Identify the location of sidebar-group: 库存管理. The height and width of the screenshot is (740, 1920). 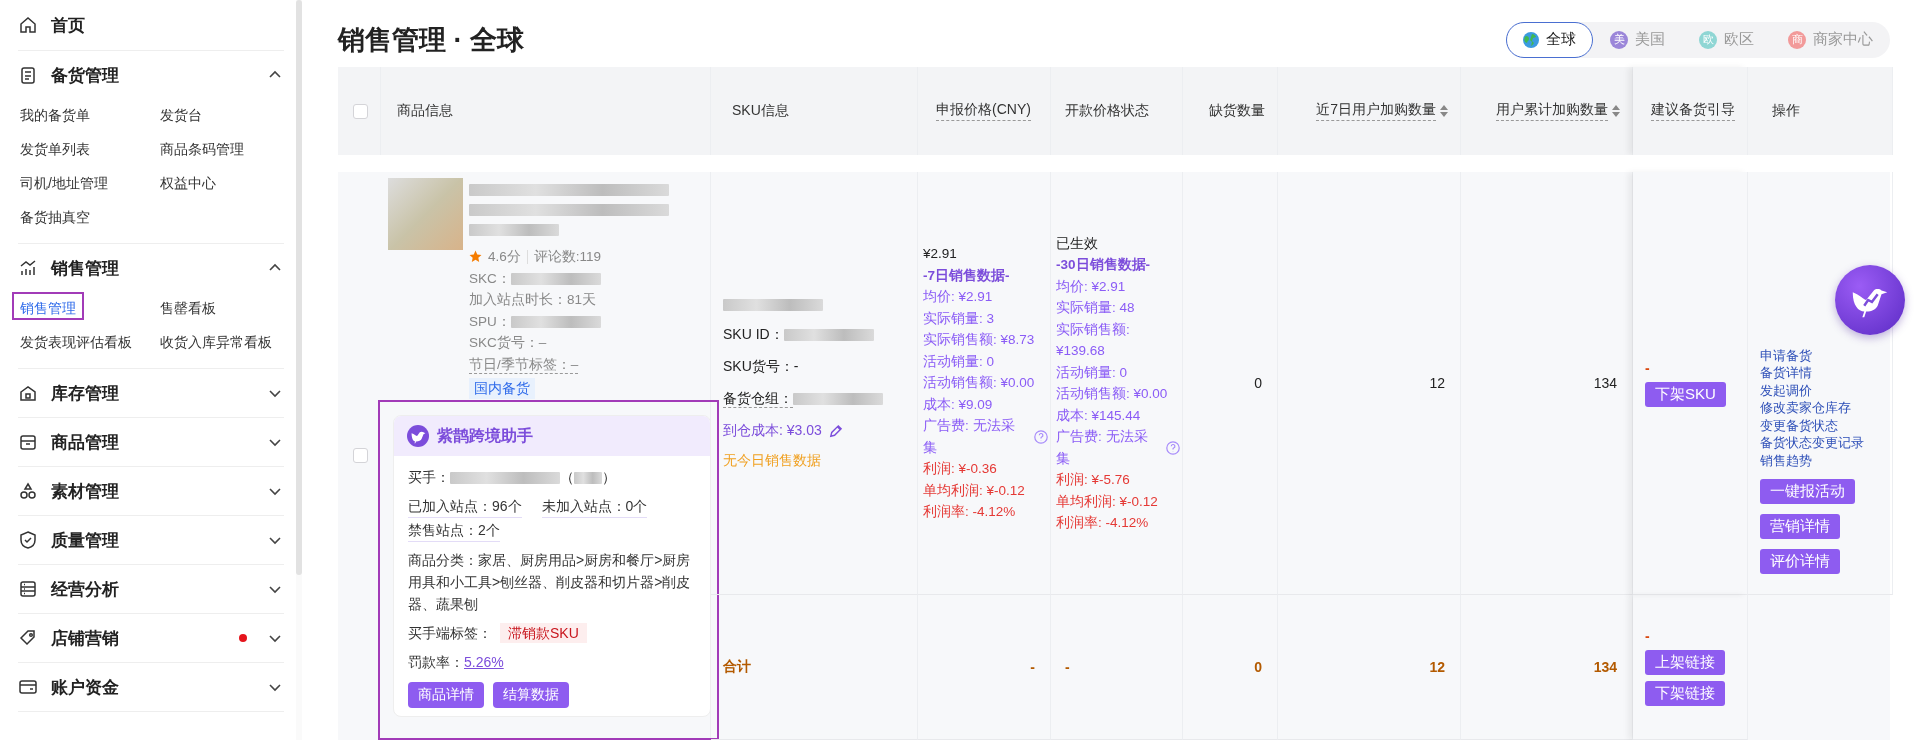
(151, 393).